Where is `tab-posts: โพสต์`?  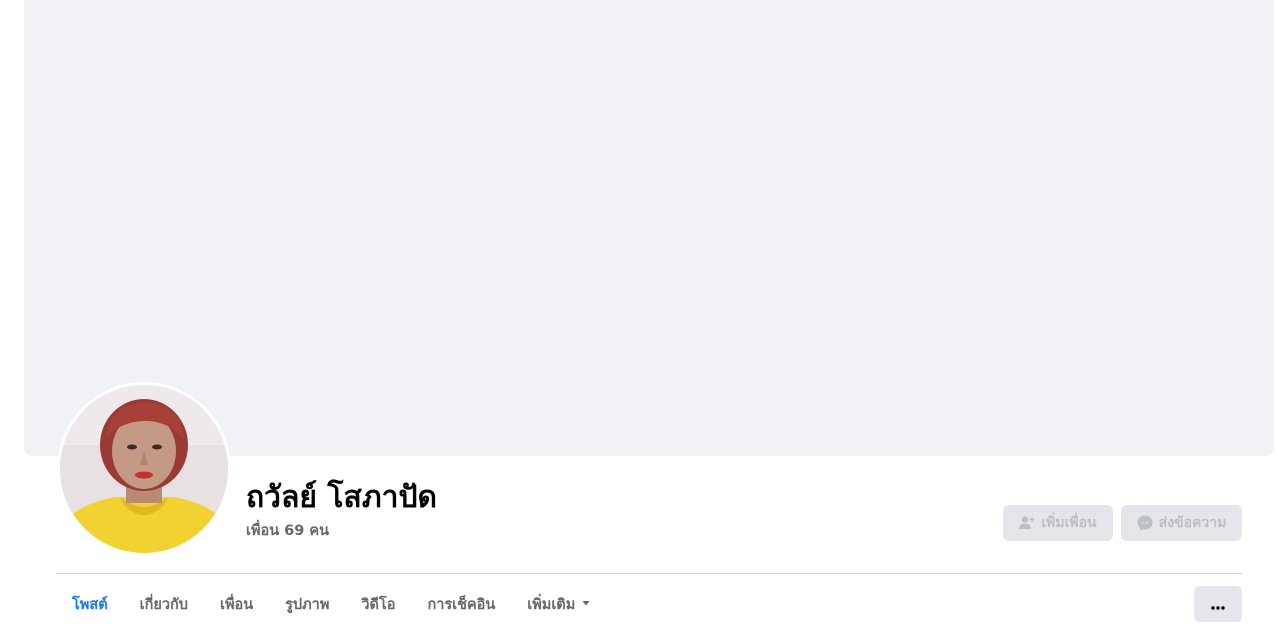 tab-posts: โพสต์ is located at coordinates (90, 604).